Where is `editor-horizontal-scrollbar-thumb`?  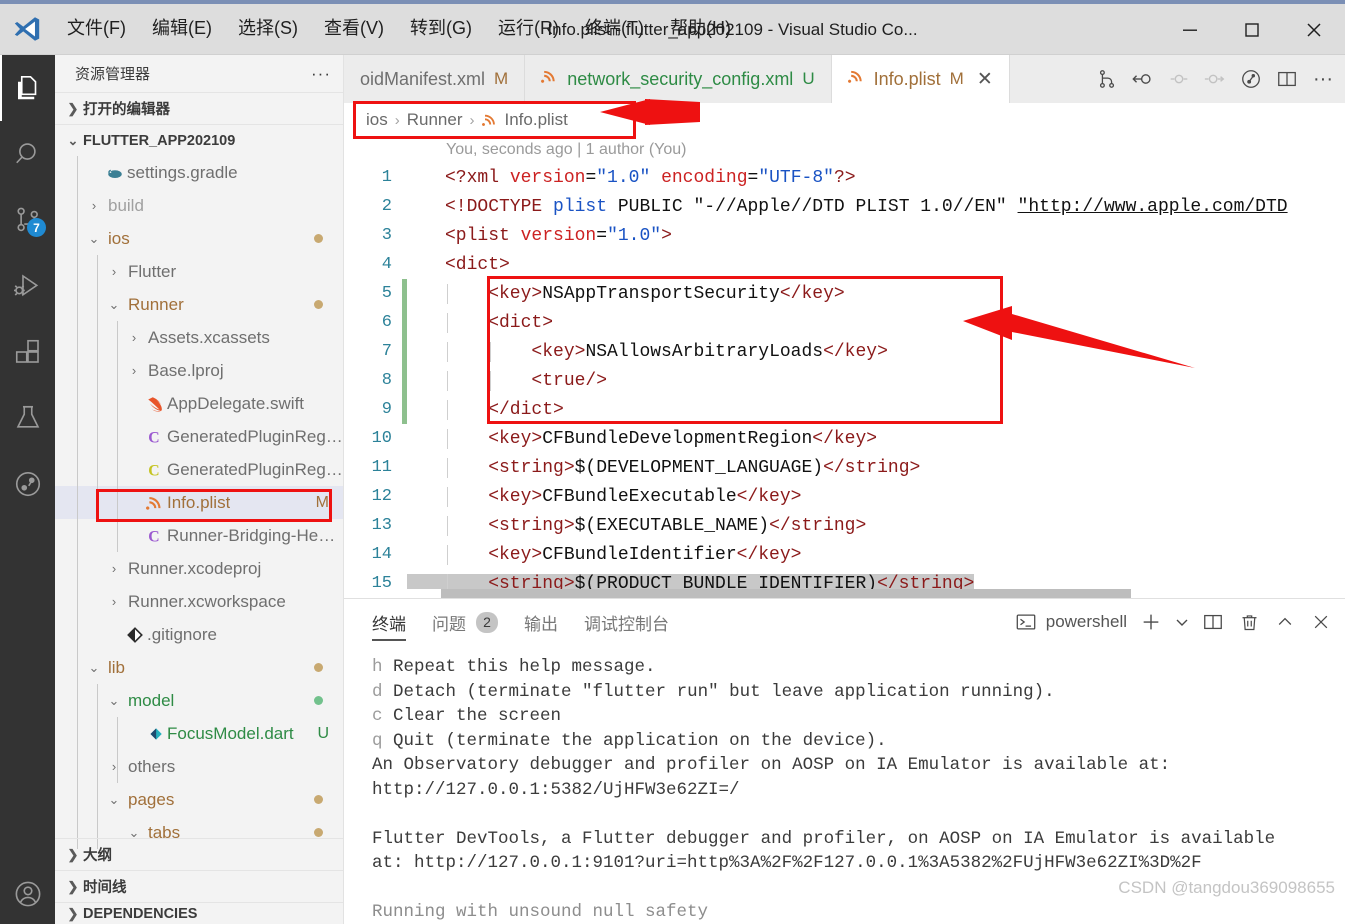
editor-horizontal-scrollbar-thumb is located at coordinates (786, 593).